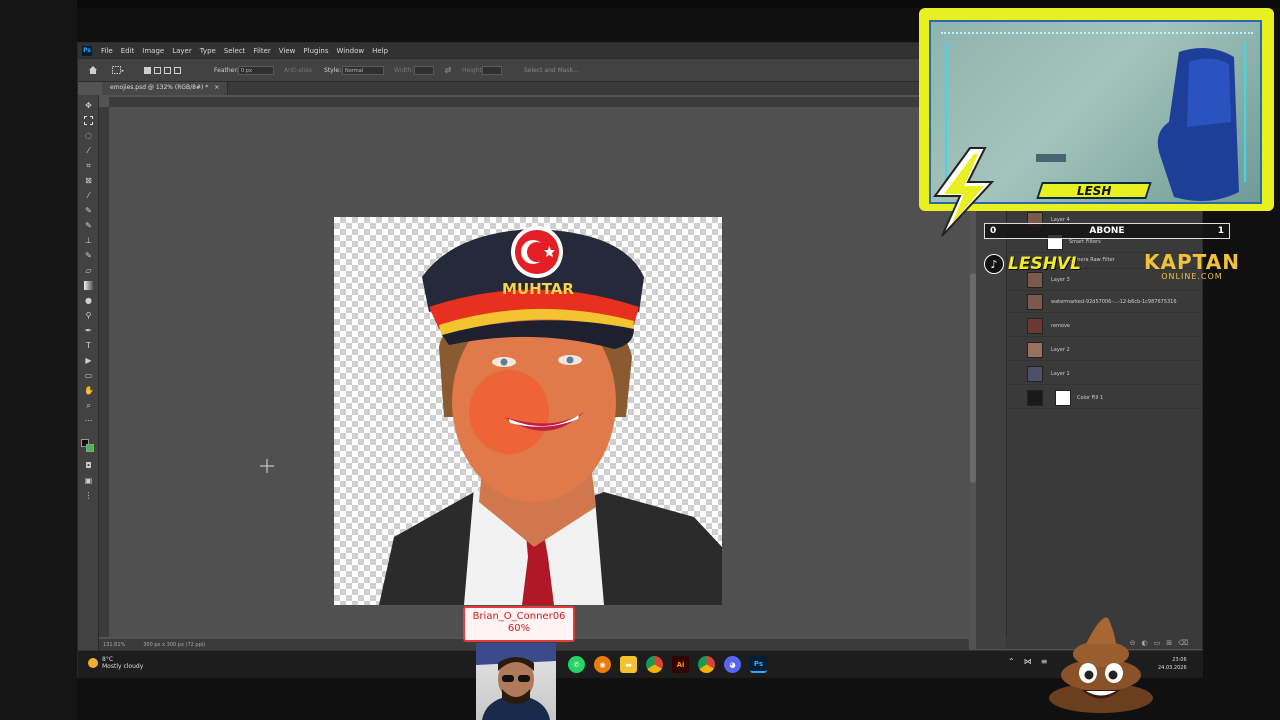  I want to click on style-label: Style:, so click(333, 70).